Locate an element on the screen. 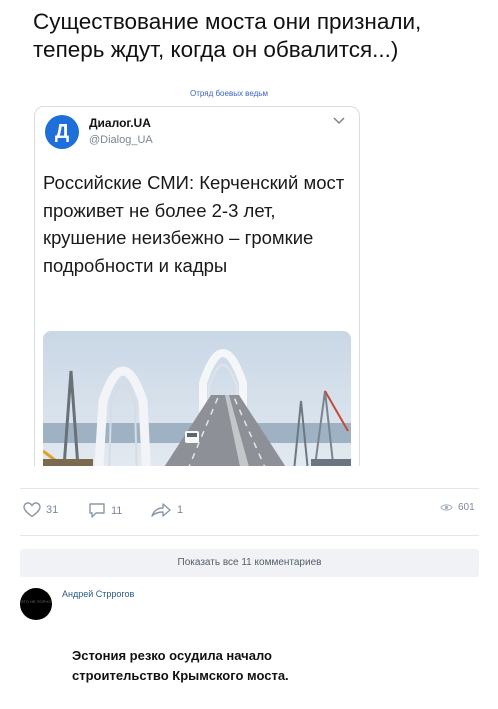 Image resolution: width=498 pixels, height=709 pixels. watermark: Отряд боевых ведьм is located at coordinates (229, 93).